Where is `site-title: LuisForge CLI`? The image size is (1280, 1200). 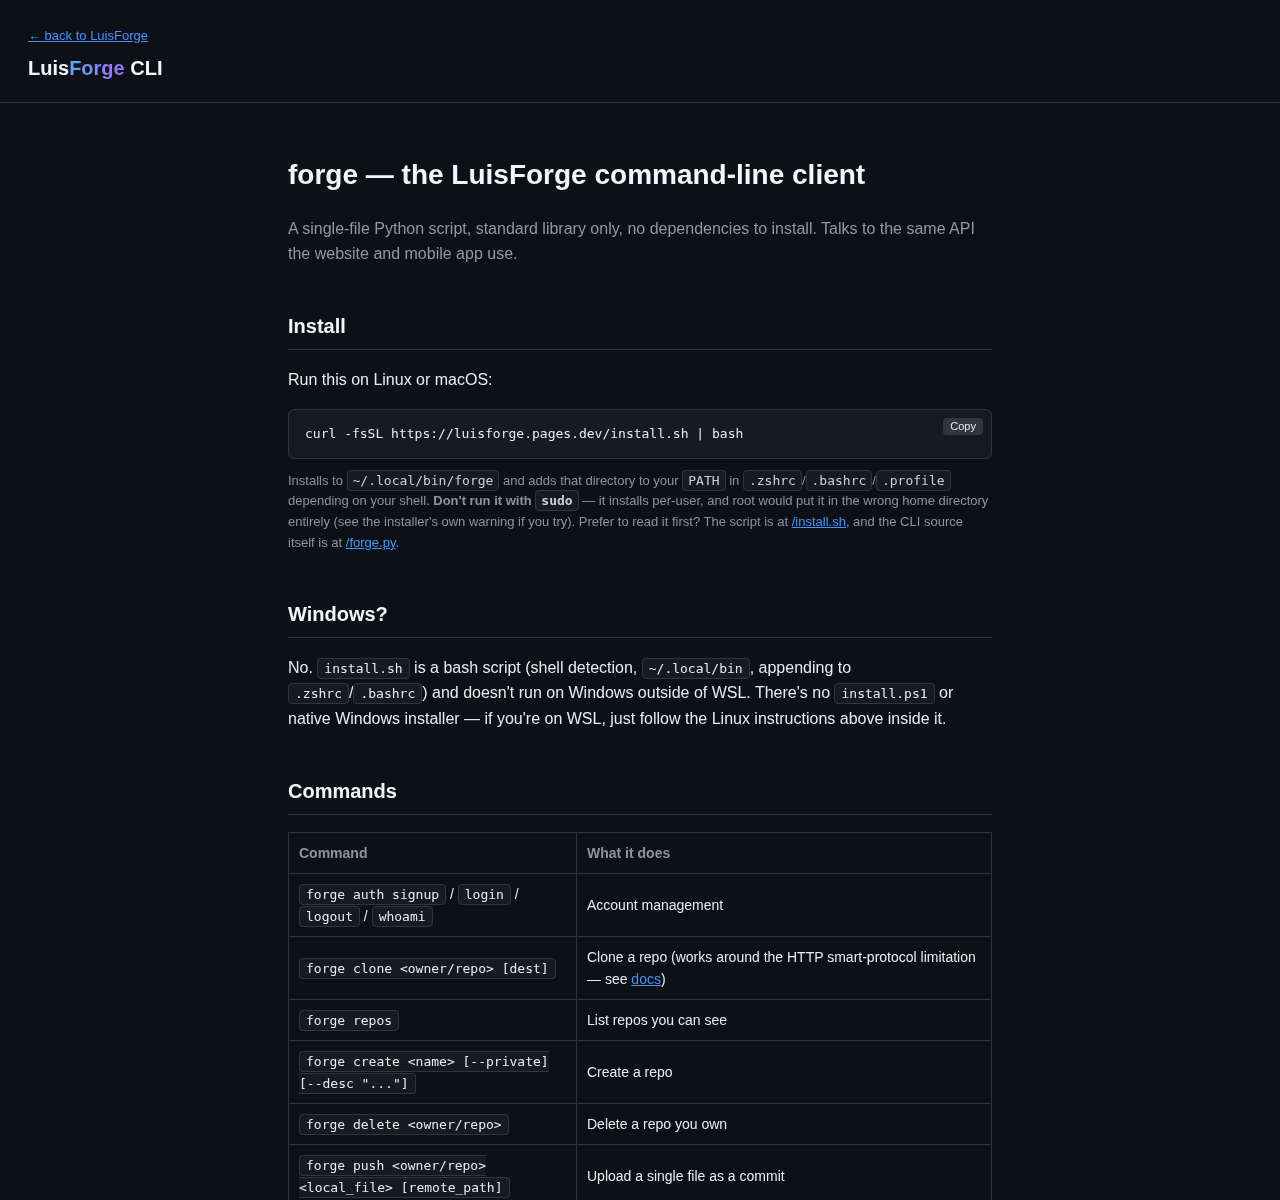 site-title: LuisForge CLI is located at coordinates (95, 68).